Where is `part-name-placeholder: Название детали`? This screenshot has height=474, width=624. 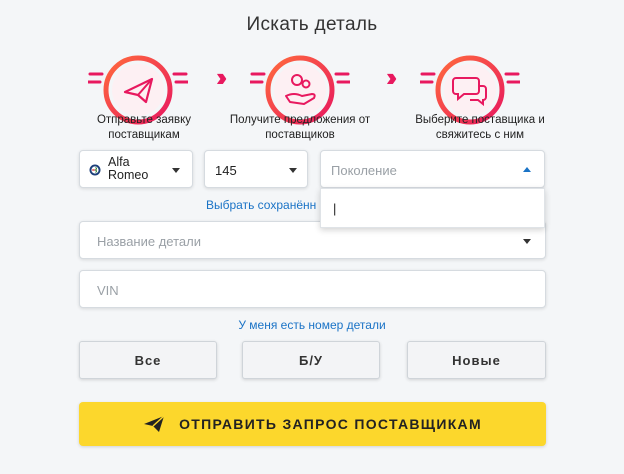 part-name-placeholder: Название детали is located at coordinates (149, 241).